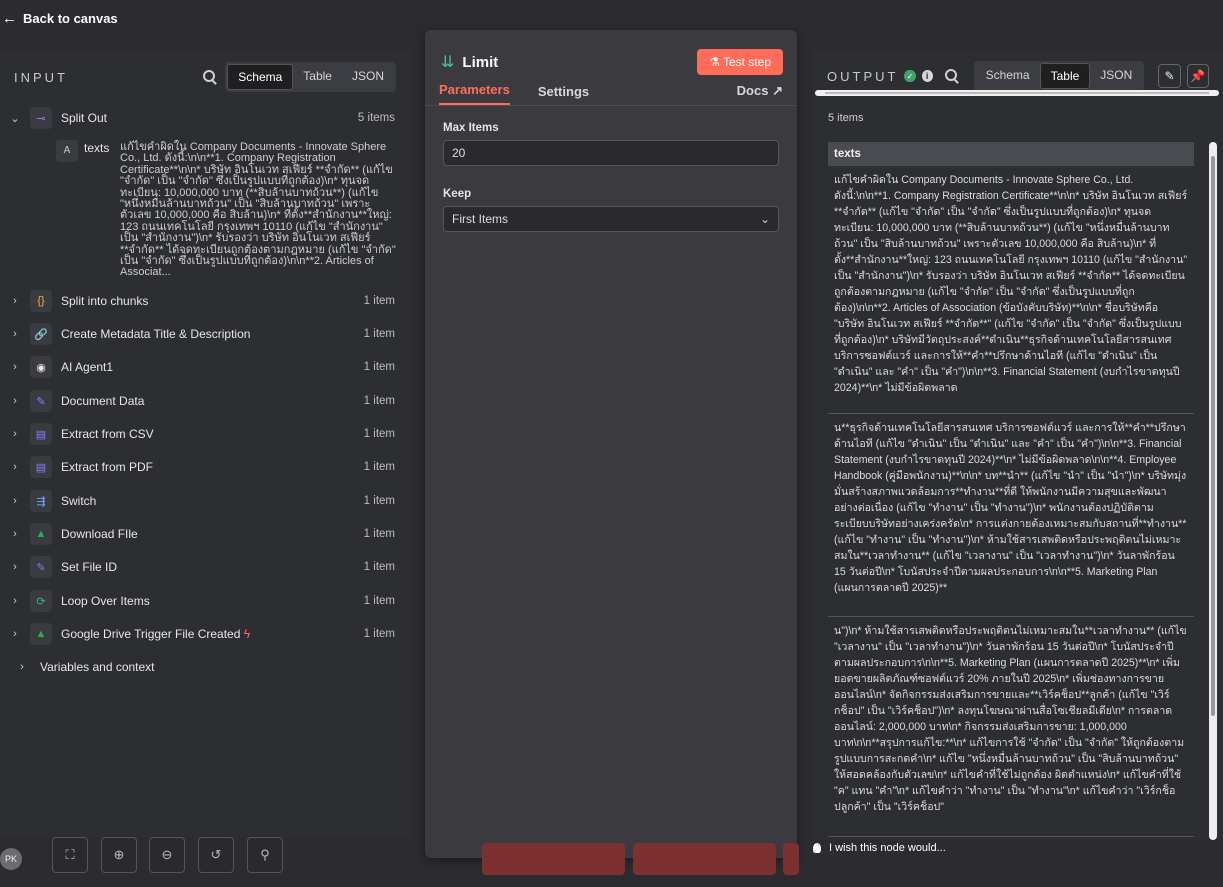  What do you see at coordinates (11, 859) in the screenshot?
I see `avatar: PK` at bounding box center [11, 859].